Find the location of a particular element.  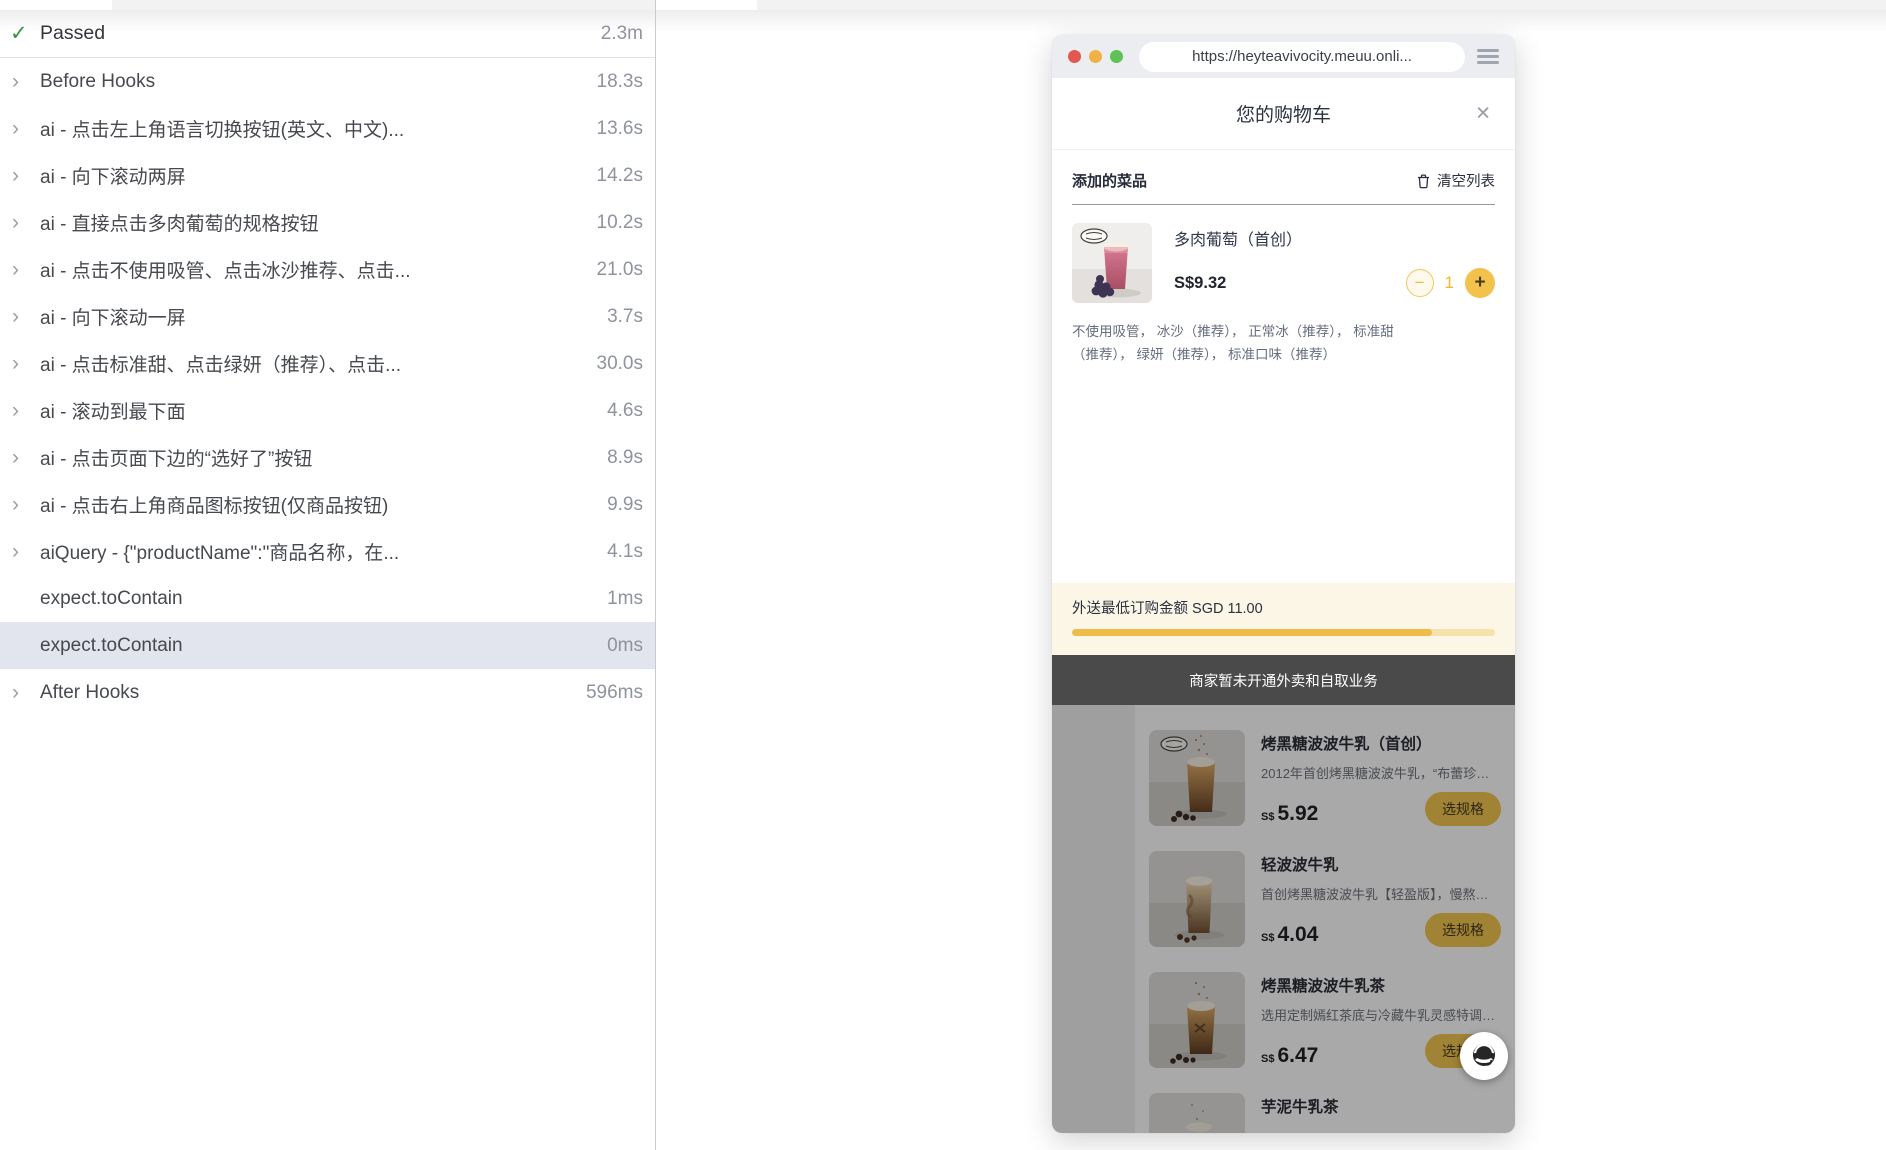

store-closed-banner: 商家暂未开通外卖和自取业务 is located at coordinates (1283, 680).